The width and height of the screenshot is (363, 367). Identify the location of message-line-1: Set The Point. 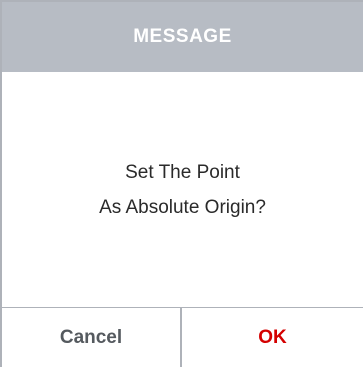
(182, 172).